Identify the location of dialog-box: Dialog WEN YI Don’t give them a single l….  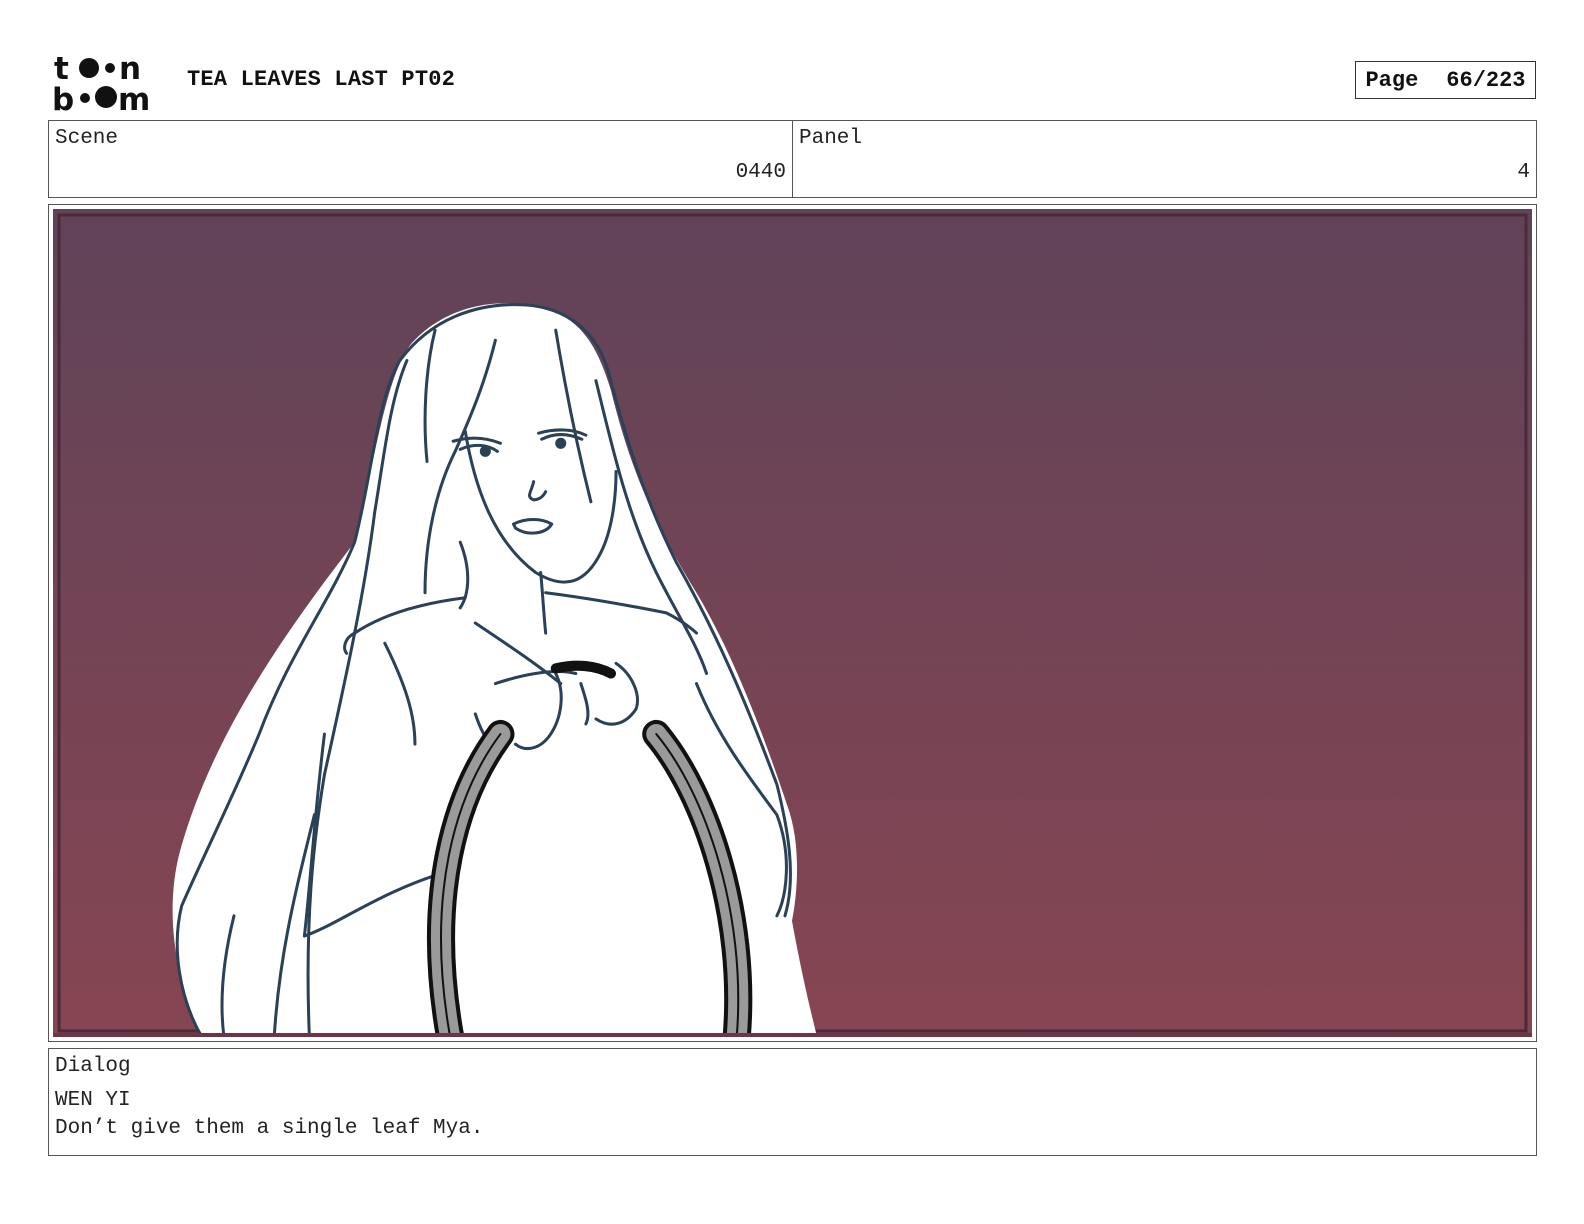
(792, 1102).